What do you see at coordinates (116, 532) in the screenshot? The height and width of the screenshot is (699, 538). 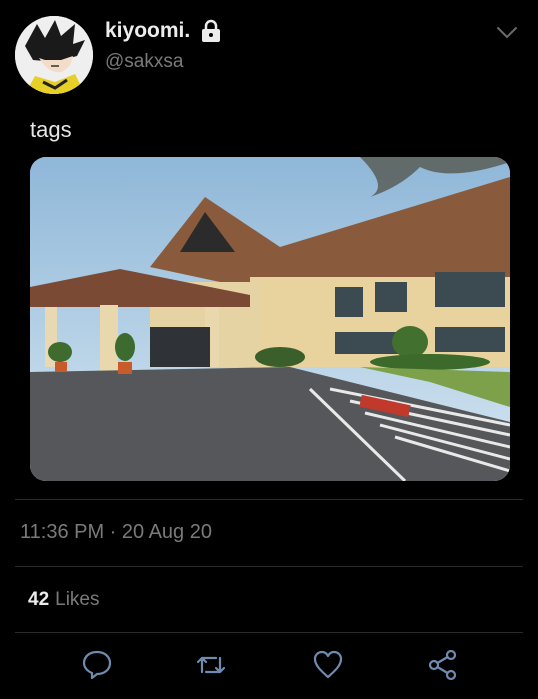 I see `tweet-timestamp: 11:36 PM · 20 Aug 20` at bounding box center [116, 532].